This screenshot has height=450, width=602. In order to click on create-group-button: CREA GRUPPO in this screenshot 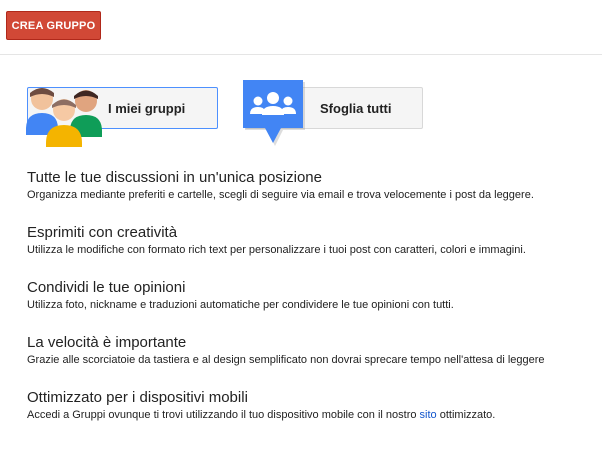, I will do `click(53, 25)`.